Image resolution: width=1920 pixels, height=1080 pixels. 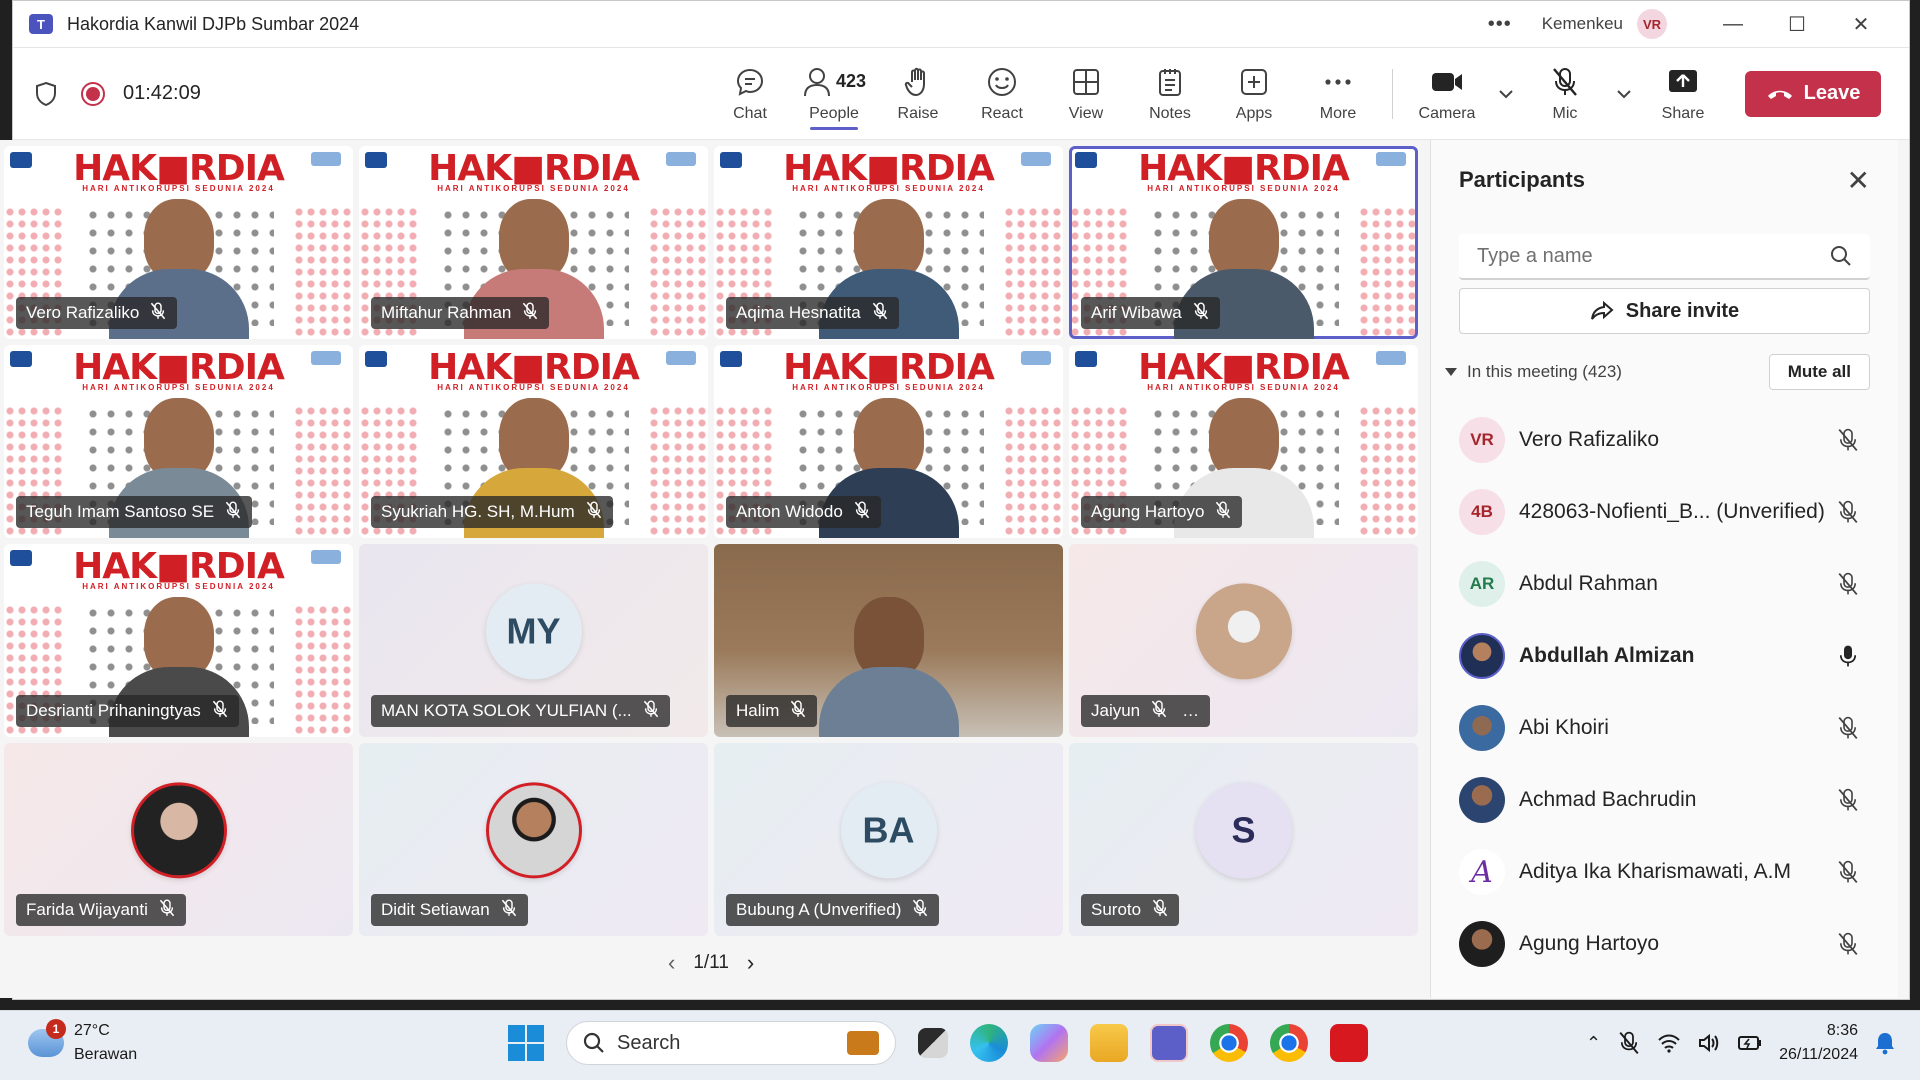 What do you see at coordinates (1797, 24) in the screenshot?
I see `maximize-button: ☐` at bounding box center [1797, 24].